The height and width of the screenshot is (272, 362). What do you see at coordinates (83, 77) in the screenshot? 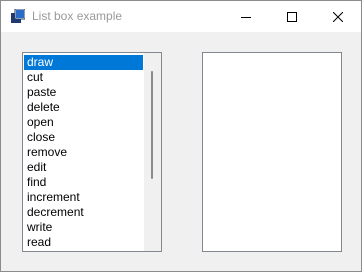
I see `list-item: cut` at bounding box center [83, 77].